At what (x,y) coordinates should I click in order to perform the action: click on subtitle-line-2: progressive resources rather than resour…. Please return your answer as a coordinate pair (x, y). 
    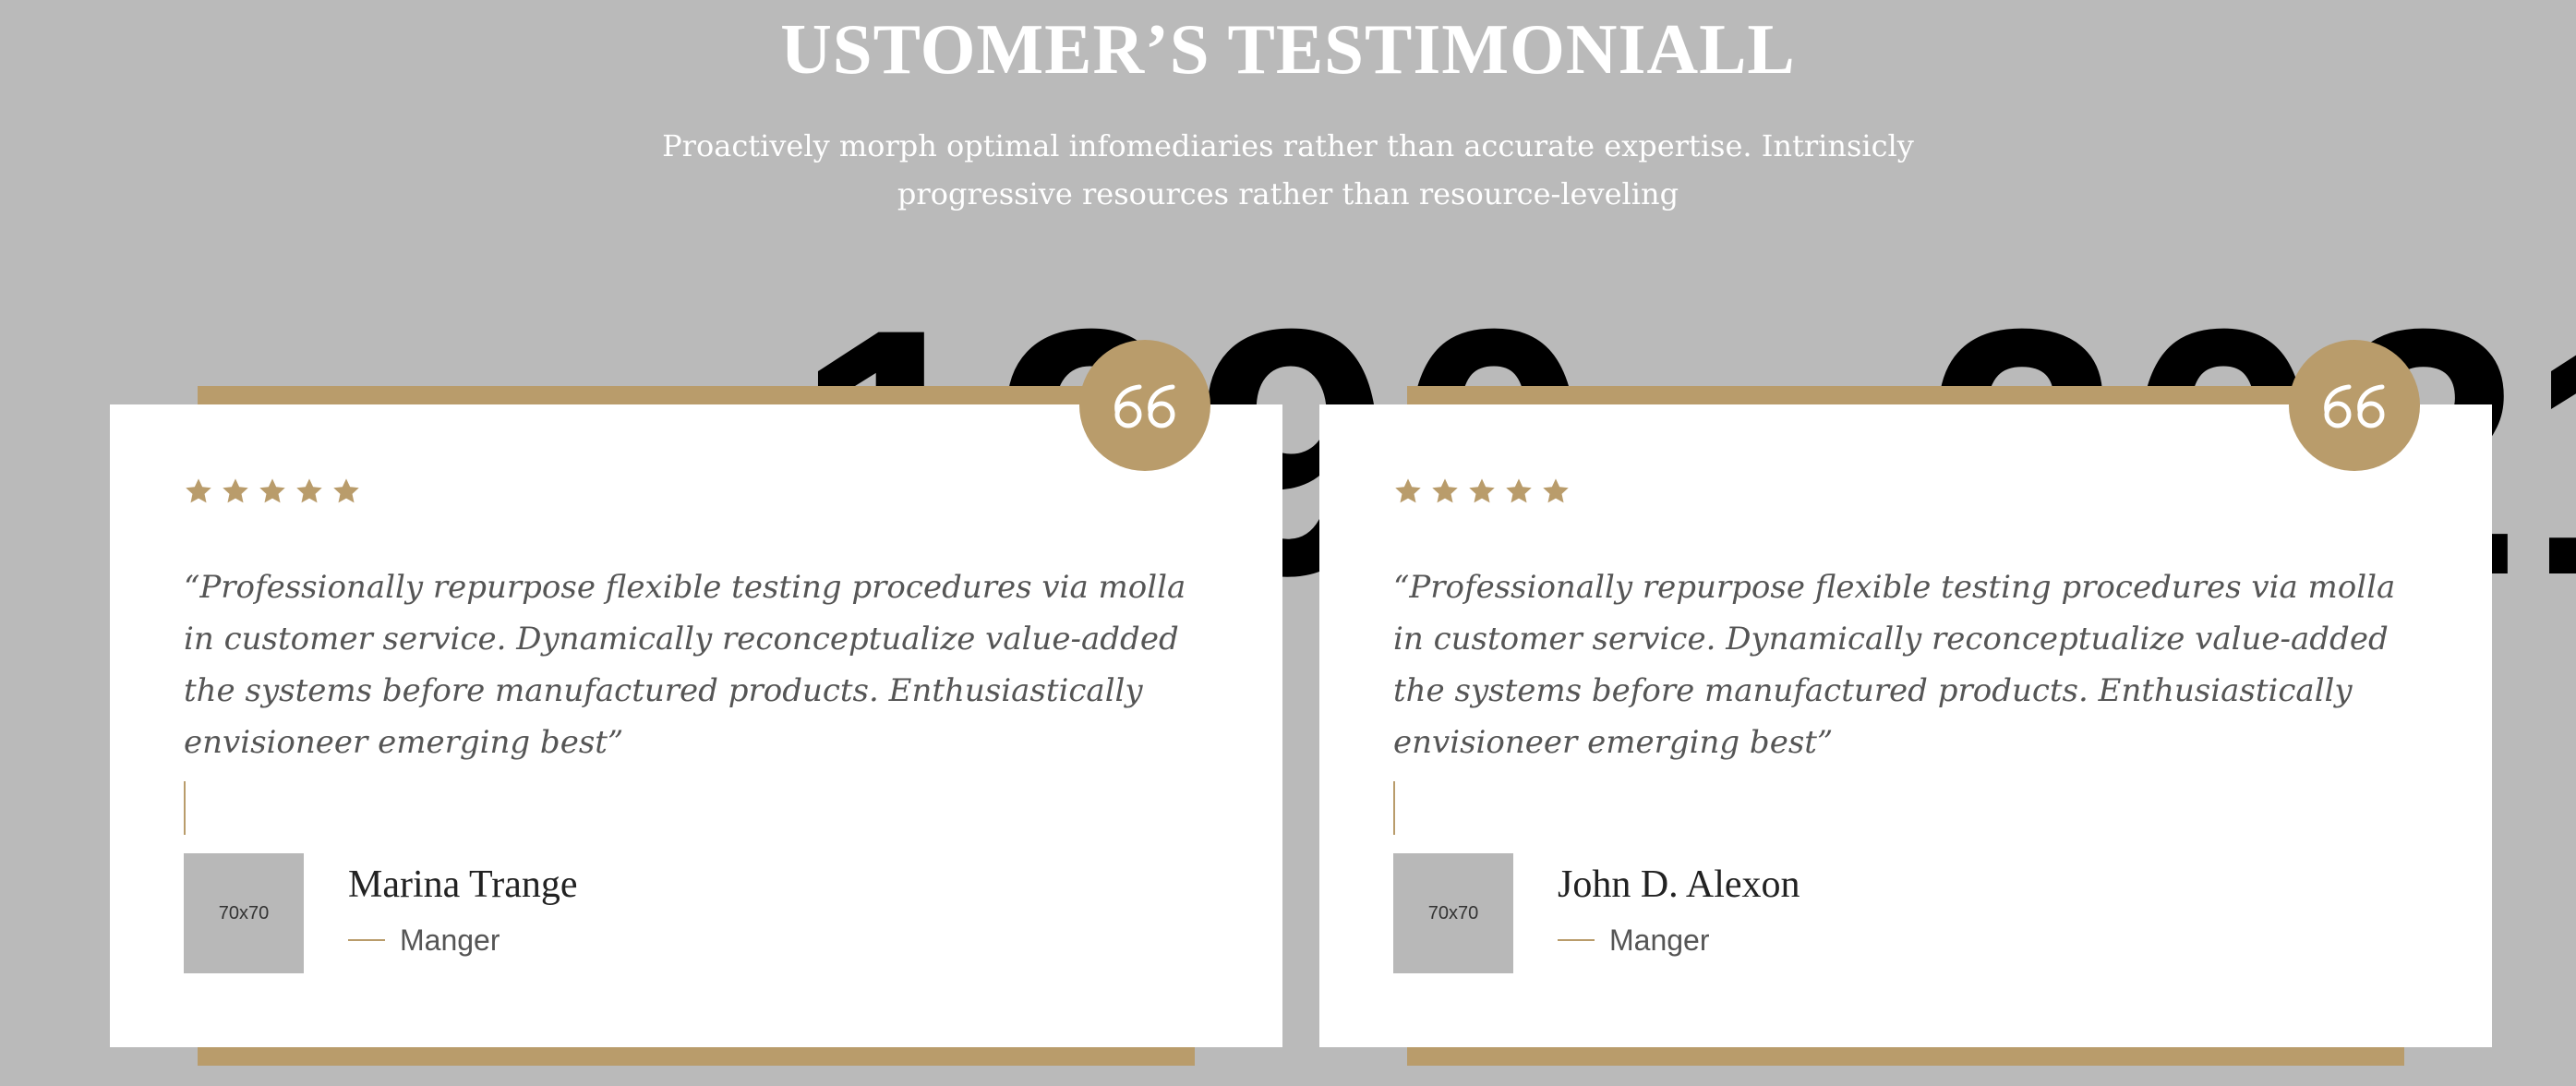
    Looking at the image, I should click on (1288, 193).